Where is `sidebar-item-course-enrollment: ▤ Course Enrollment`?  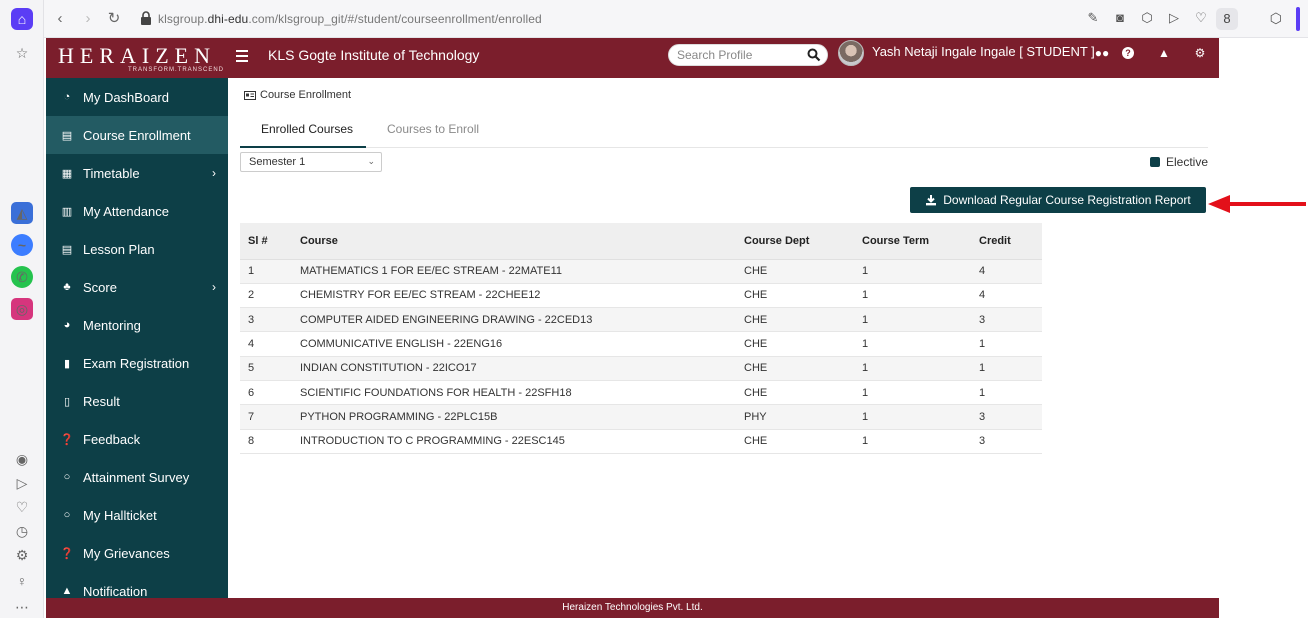
sidebar-item-course-enrollment: ▤ Course Enrollment is located at coordinates (137, 135).